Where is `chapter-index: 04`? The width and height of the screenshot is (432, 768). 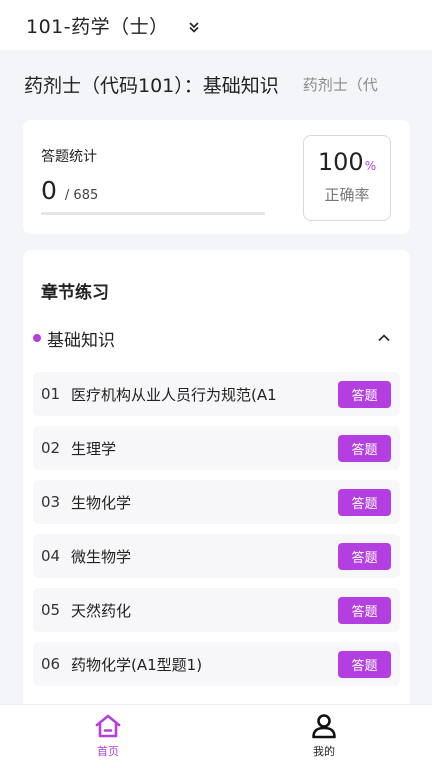 chapter-index: 04 is located at coordinates (51, 556).